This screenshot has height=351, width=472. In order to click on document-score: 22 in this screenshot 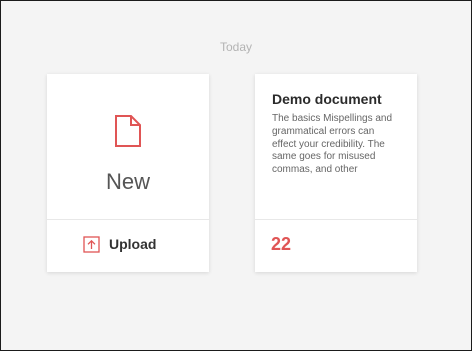, I will do `click(281, 244)`.